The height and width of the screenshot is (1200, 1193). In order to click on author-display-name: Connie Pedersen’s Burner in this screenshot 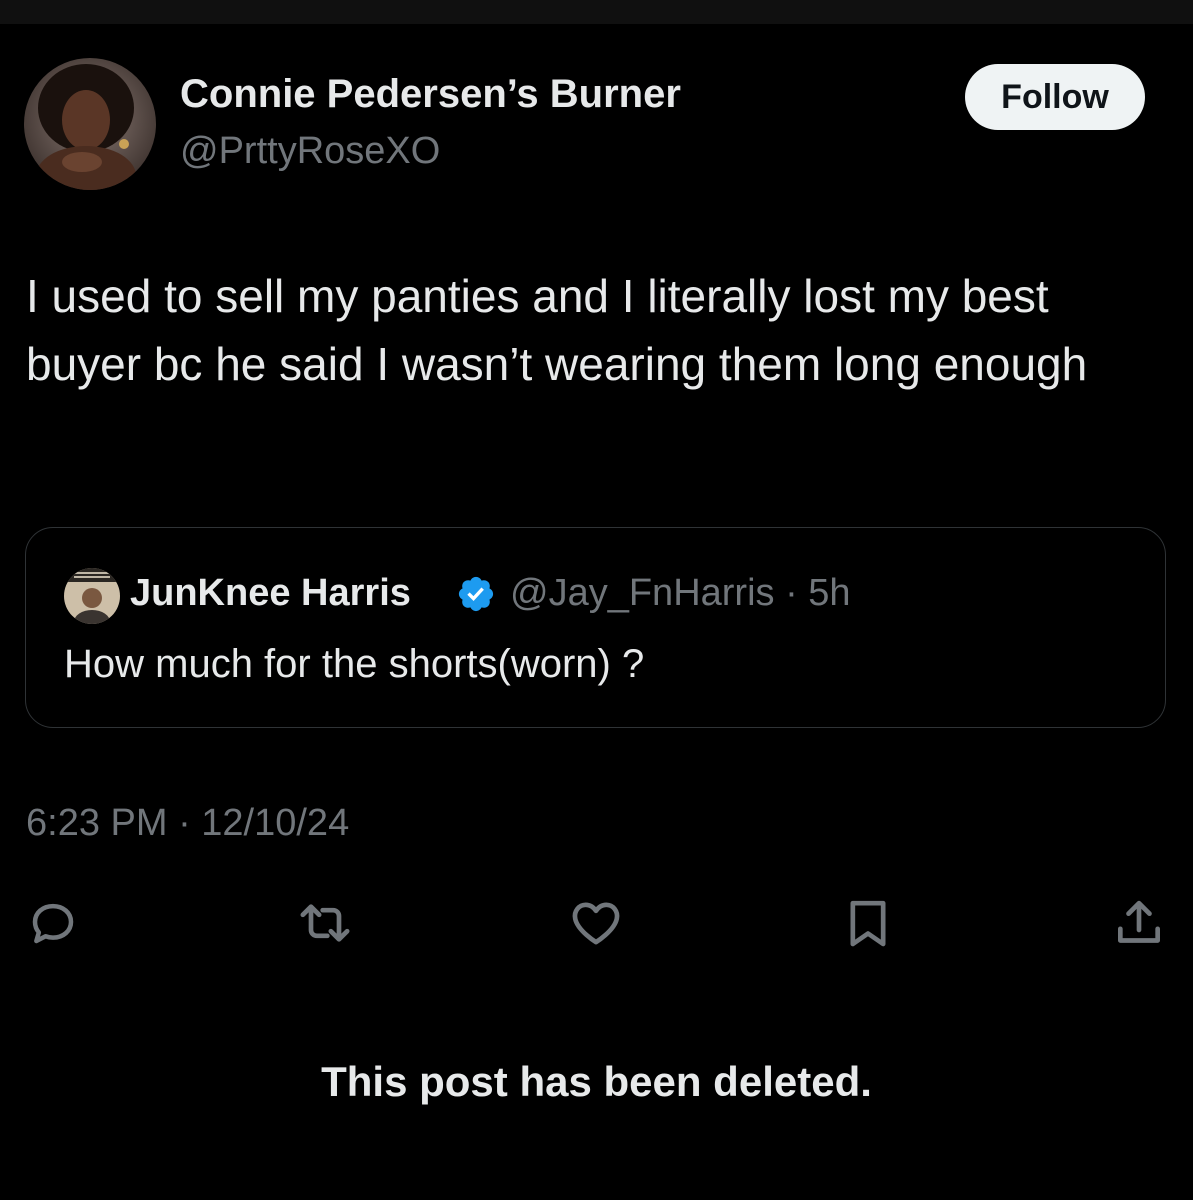, I will do `click(430, 94)`.